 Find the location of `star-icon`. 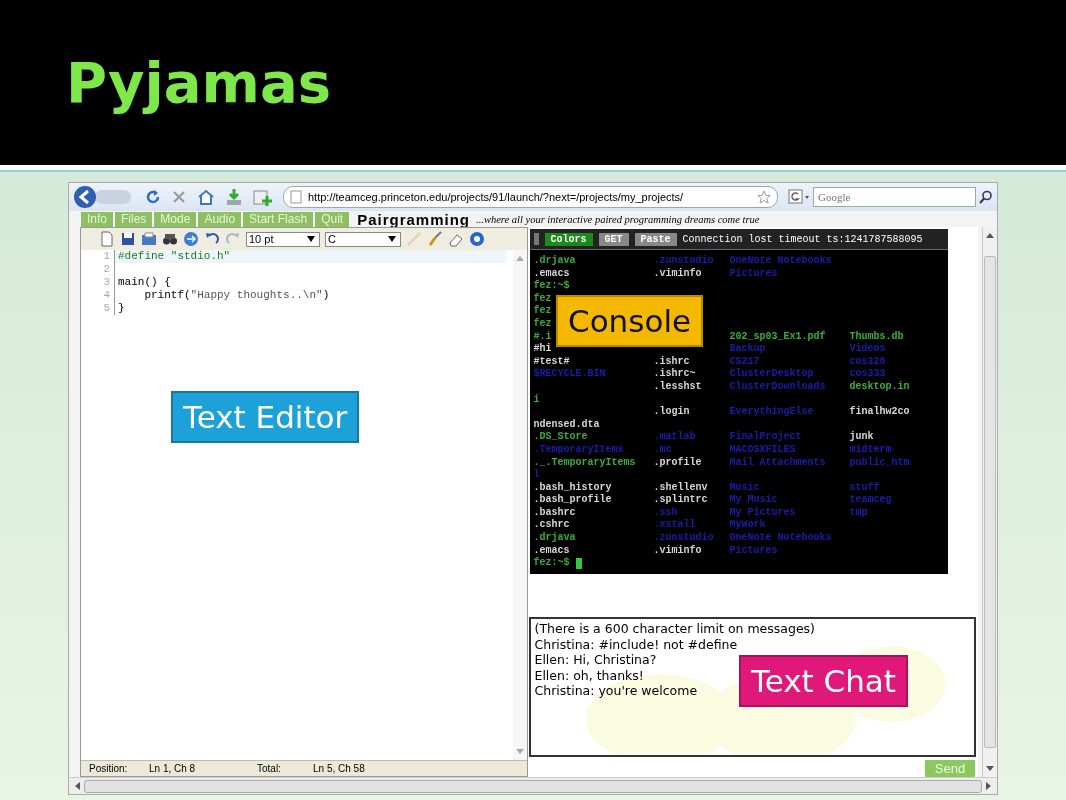

star-icon is located at coordinates (764, 197).